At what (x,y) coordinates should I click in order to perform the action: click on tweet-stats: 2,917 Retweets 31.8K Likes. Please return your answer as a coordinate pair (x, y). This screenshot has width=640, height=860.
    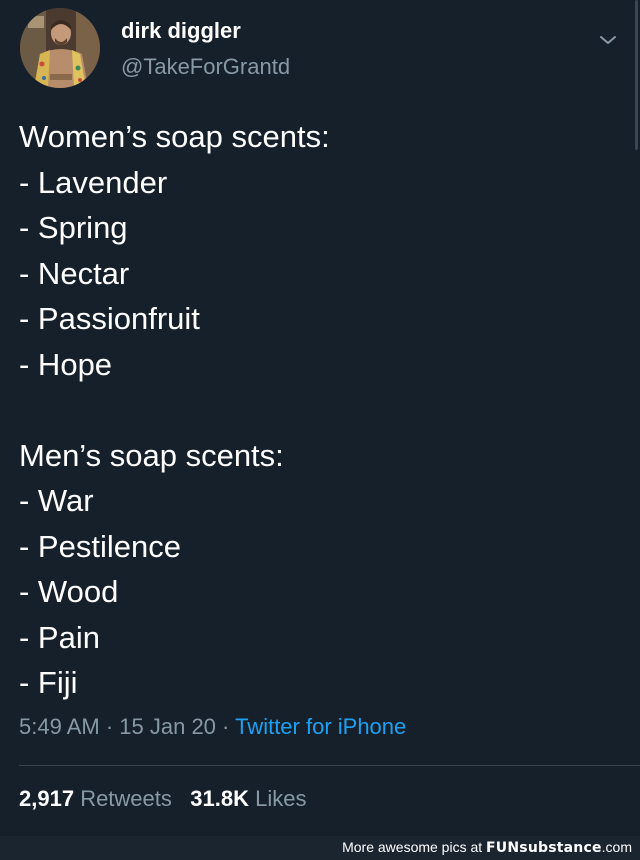
    Looking at the image, I should click on (162, 799).